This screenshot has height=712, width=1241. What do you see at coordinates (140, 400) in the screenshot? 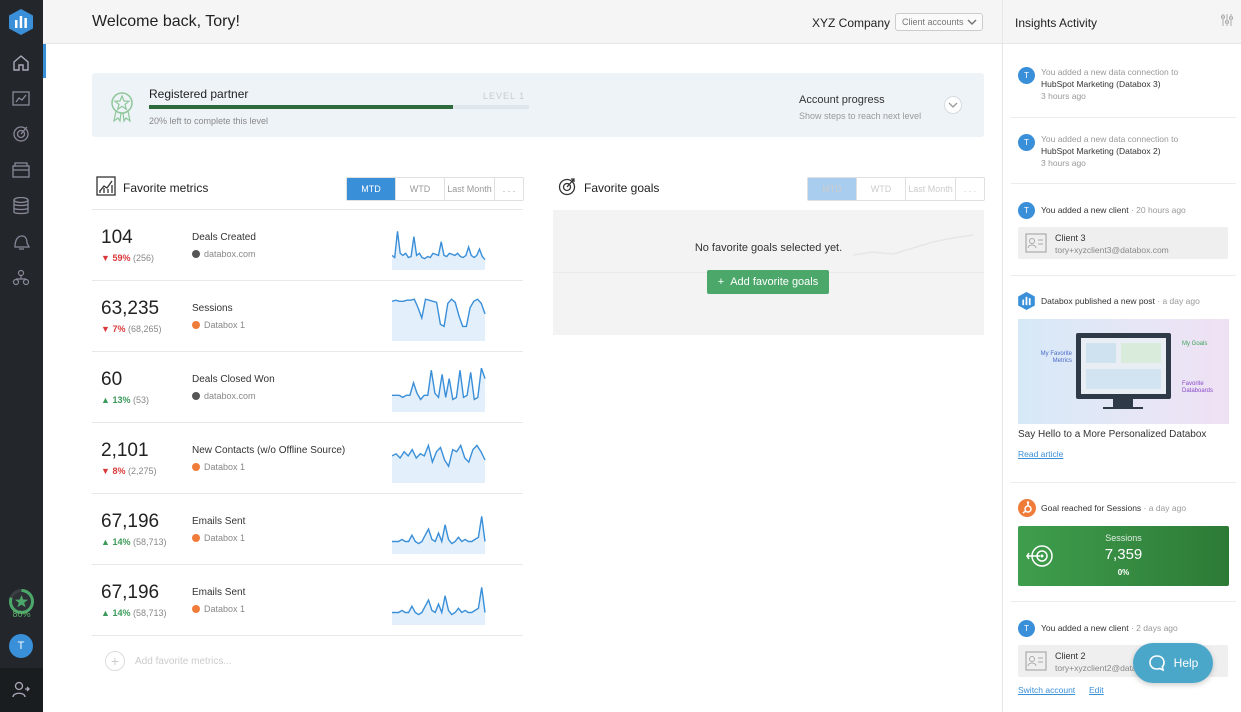
I see `metric-previous: (53)` at bounding box center [140, 400].